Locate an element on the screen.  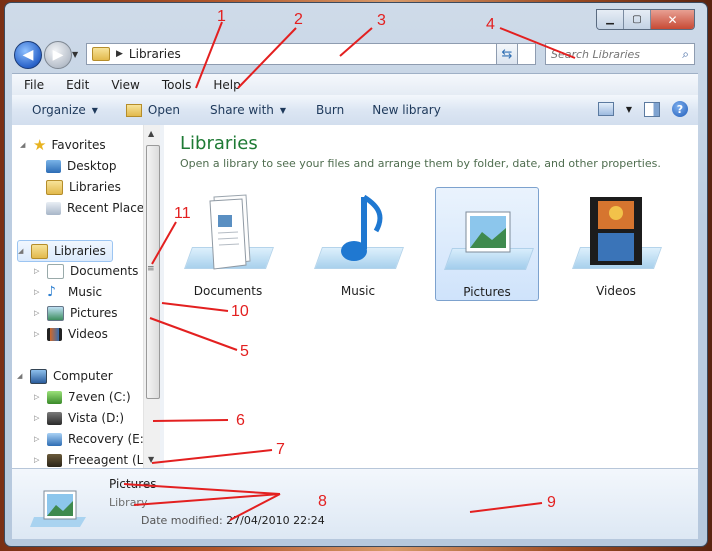
nav-item-libraries-fav: Libraries is located at coordinates (83, 187).